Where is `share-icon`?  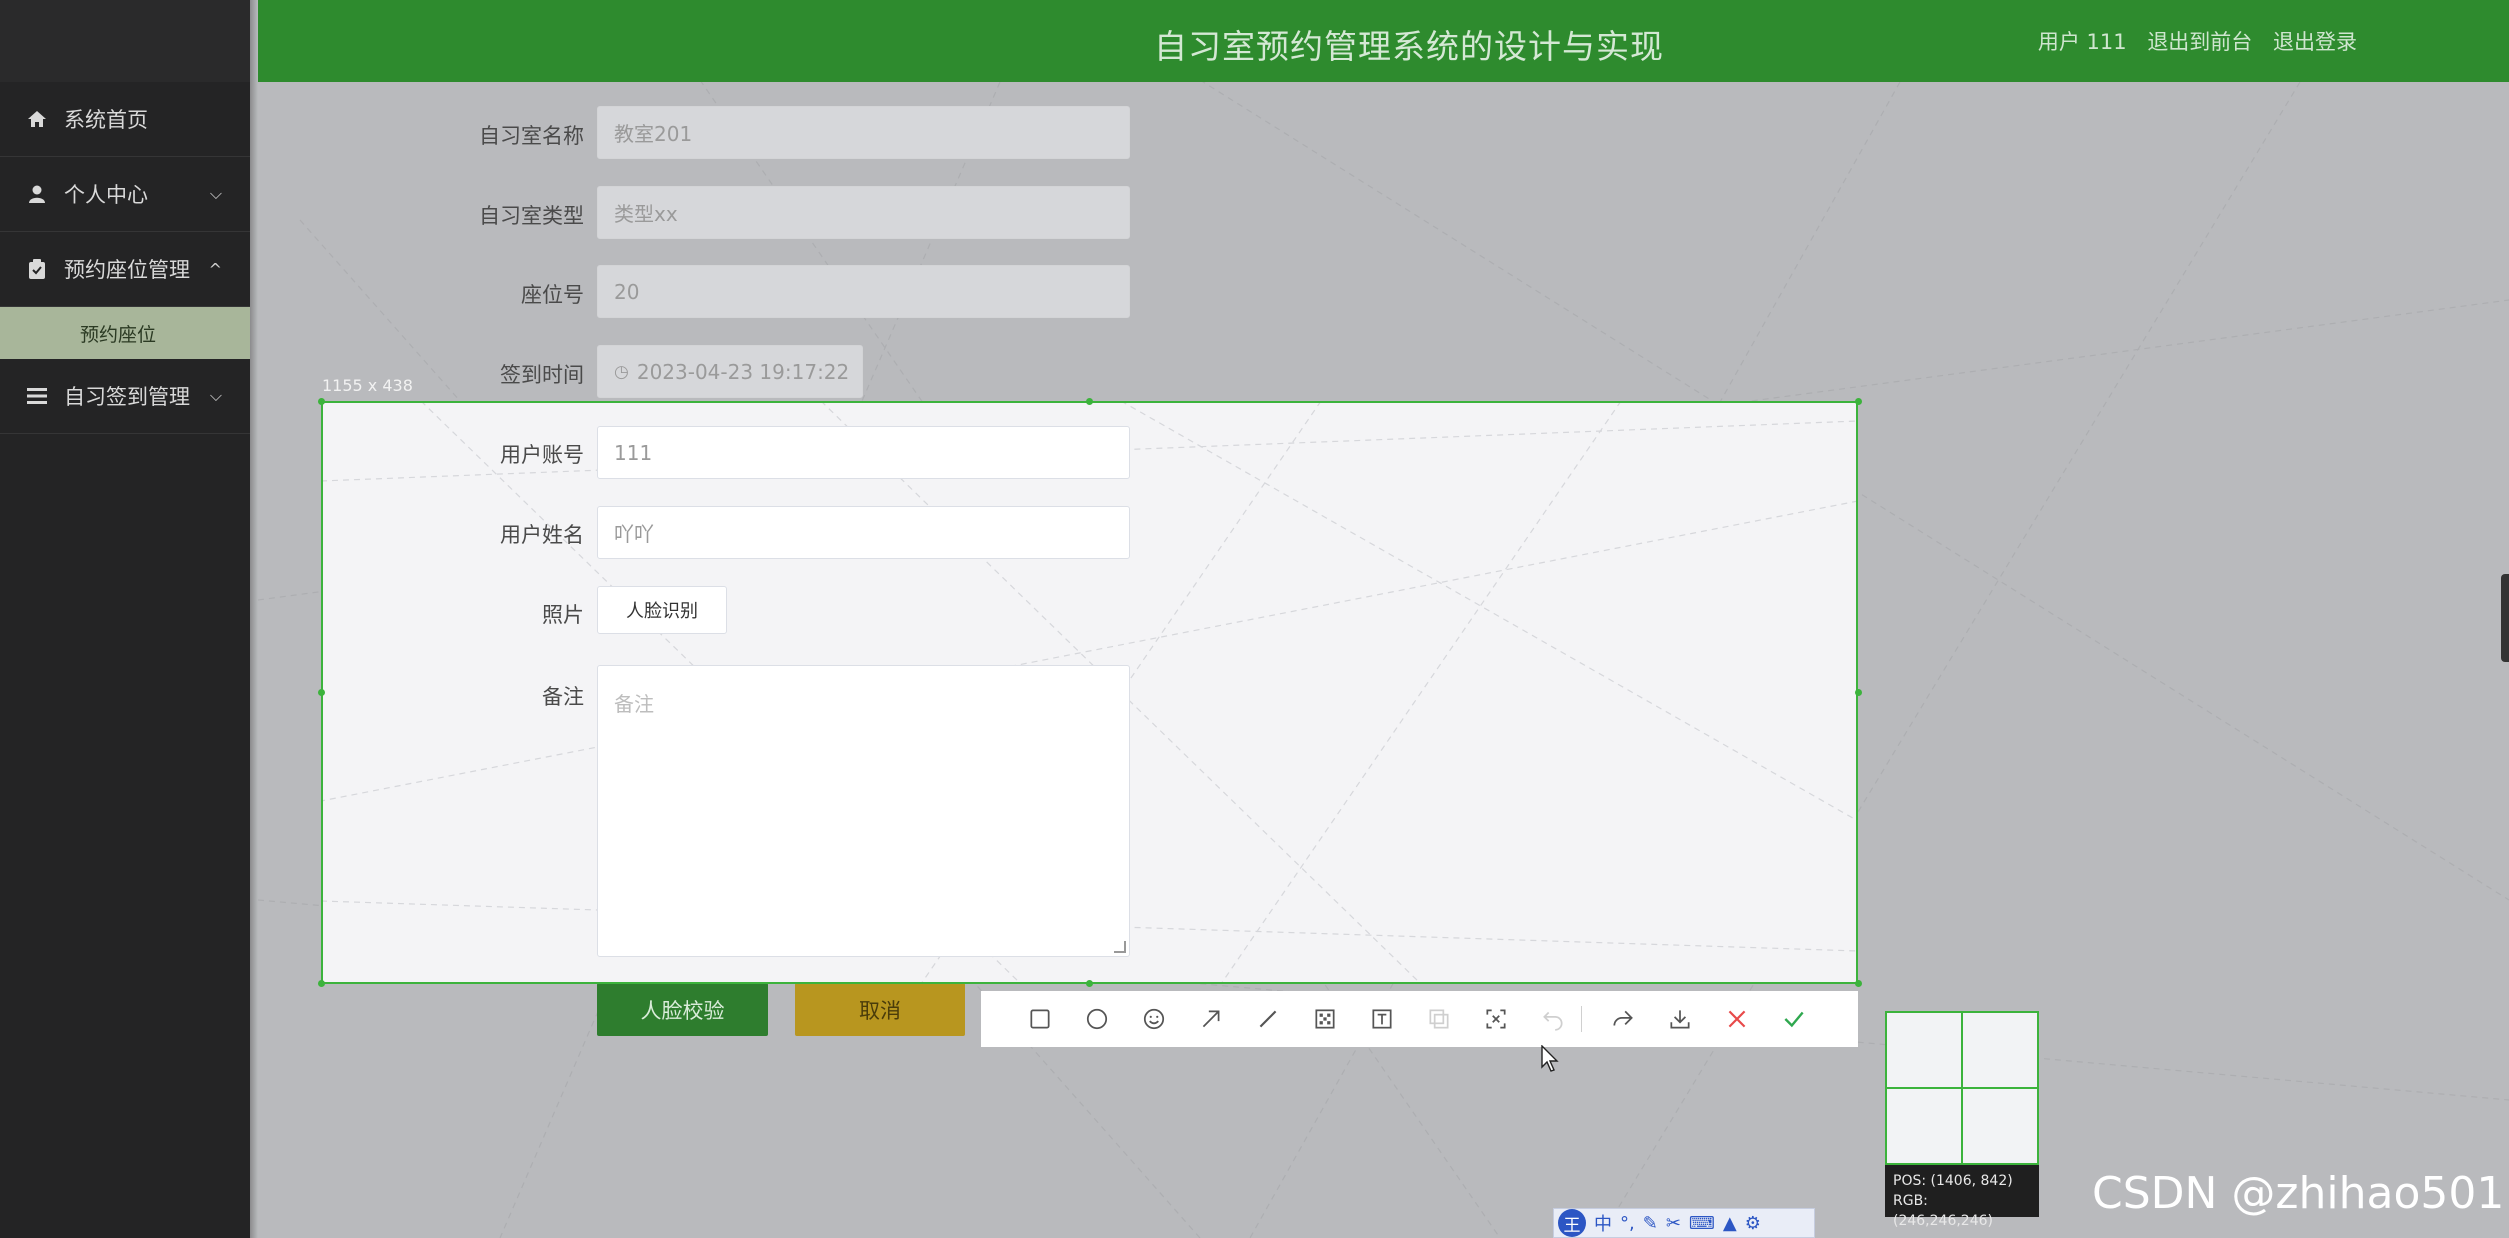 share-icon is located at coordinates (1622, 1019).